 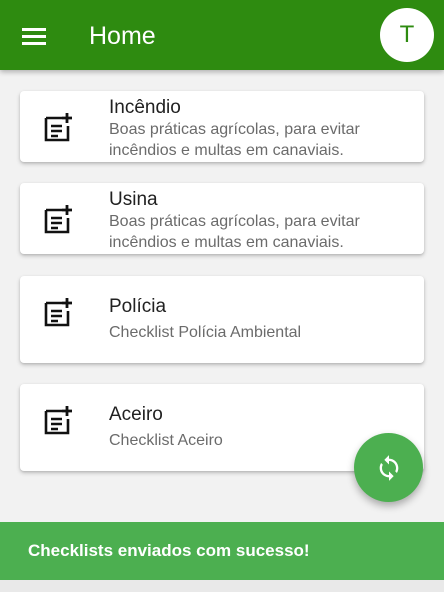 I want to click on page-title: Home, so click(x=122, y=36).